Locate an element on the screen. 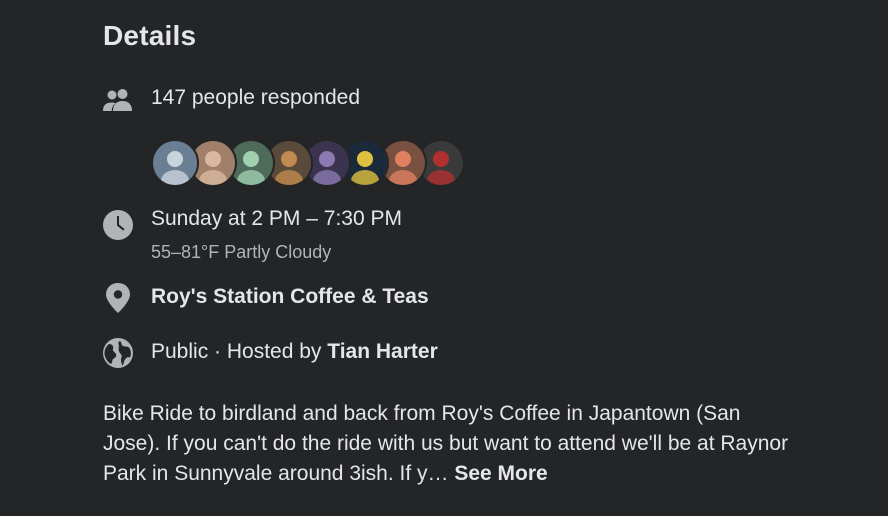 Image resolution: width=888 pixels, height=516 pixels. weather-forecast: 55–81°F Partly Cloudy is located at coordinates (241, 252).